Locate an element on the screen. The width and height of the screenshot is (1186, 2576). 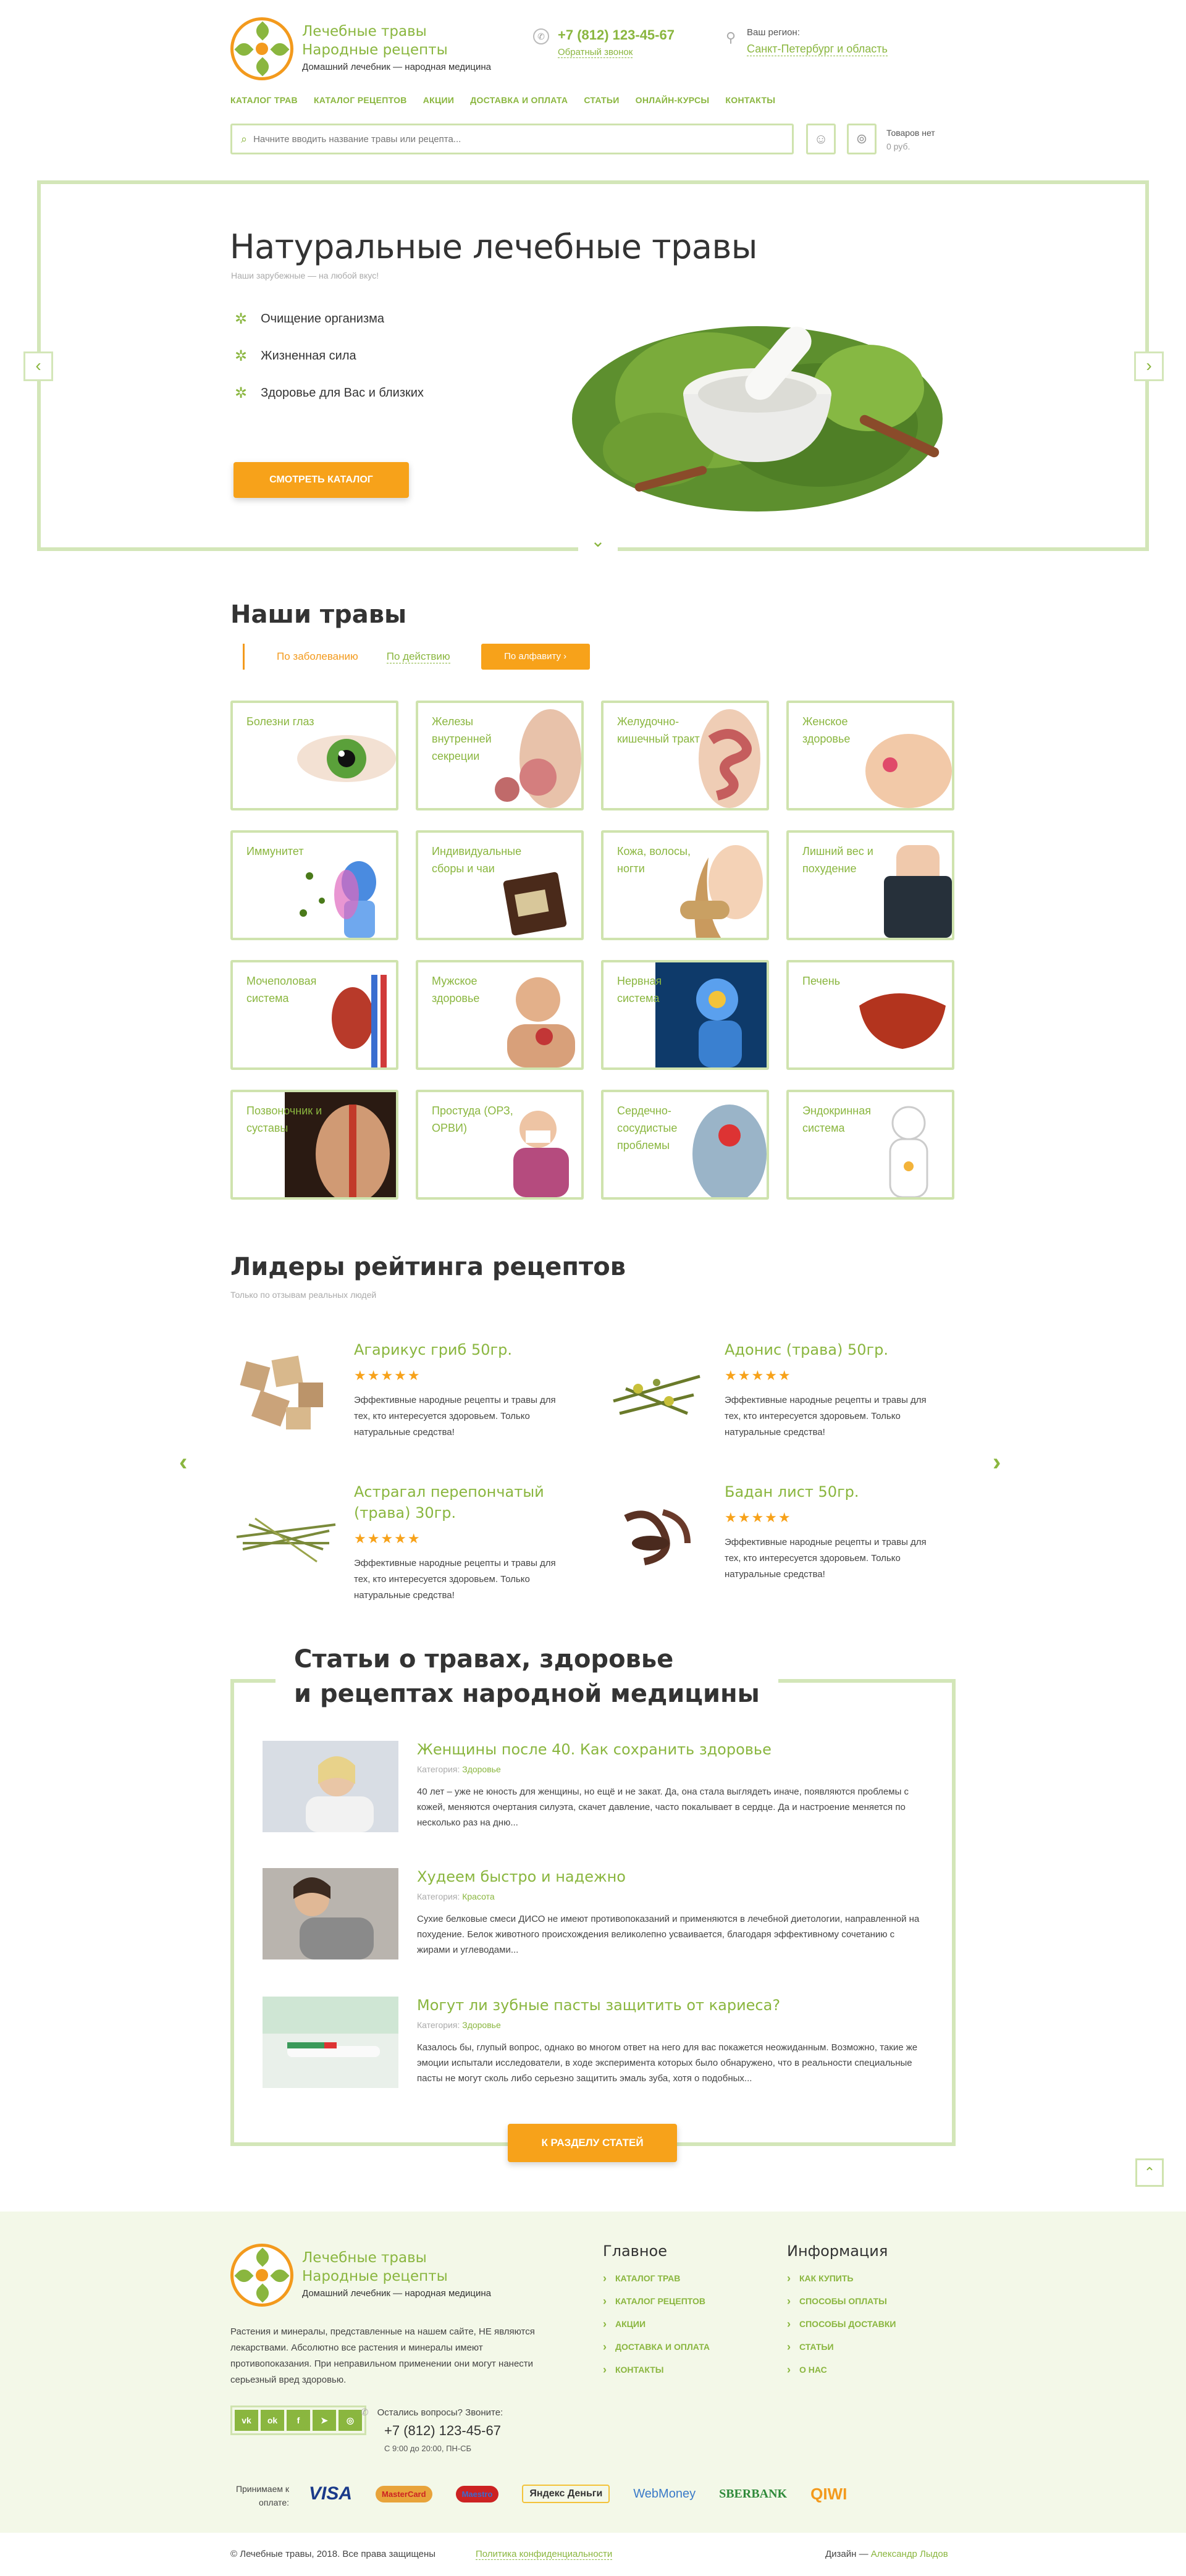
herb-card-immunity: Иммунитет is located at coordinates (314, 885).